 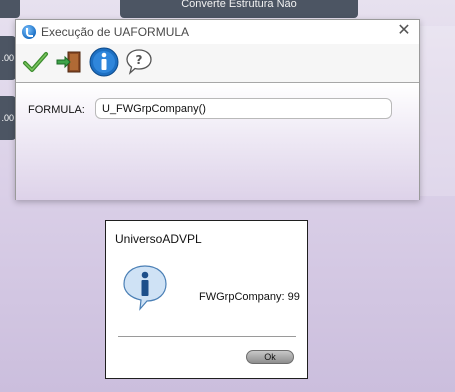 I want to click on background-convert-button: Converte Estrutura Não, so click(x=239, y=9).